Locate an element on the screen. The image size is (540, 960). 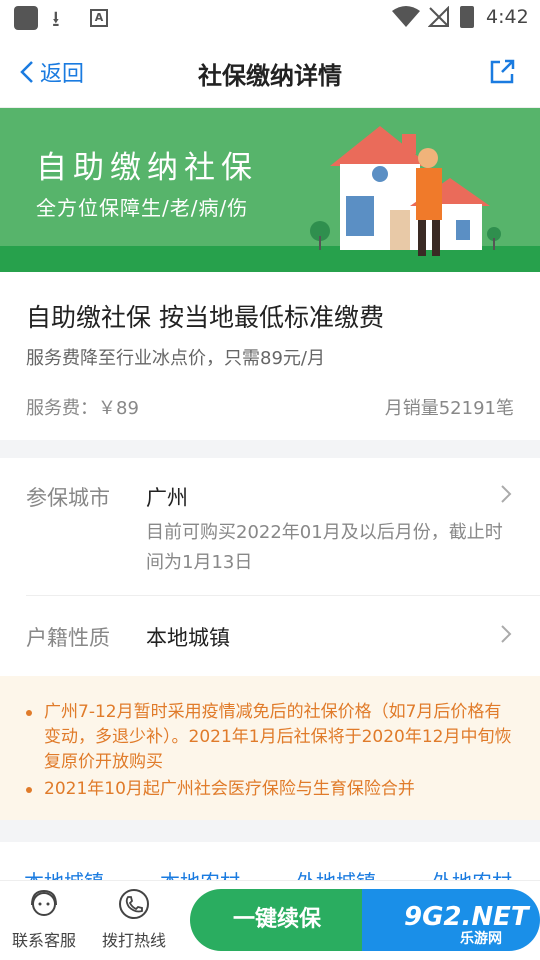
text-notification-icon: A is located at coordinates (99, 18).